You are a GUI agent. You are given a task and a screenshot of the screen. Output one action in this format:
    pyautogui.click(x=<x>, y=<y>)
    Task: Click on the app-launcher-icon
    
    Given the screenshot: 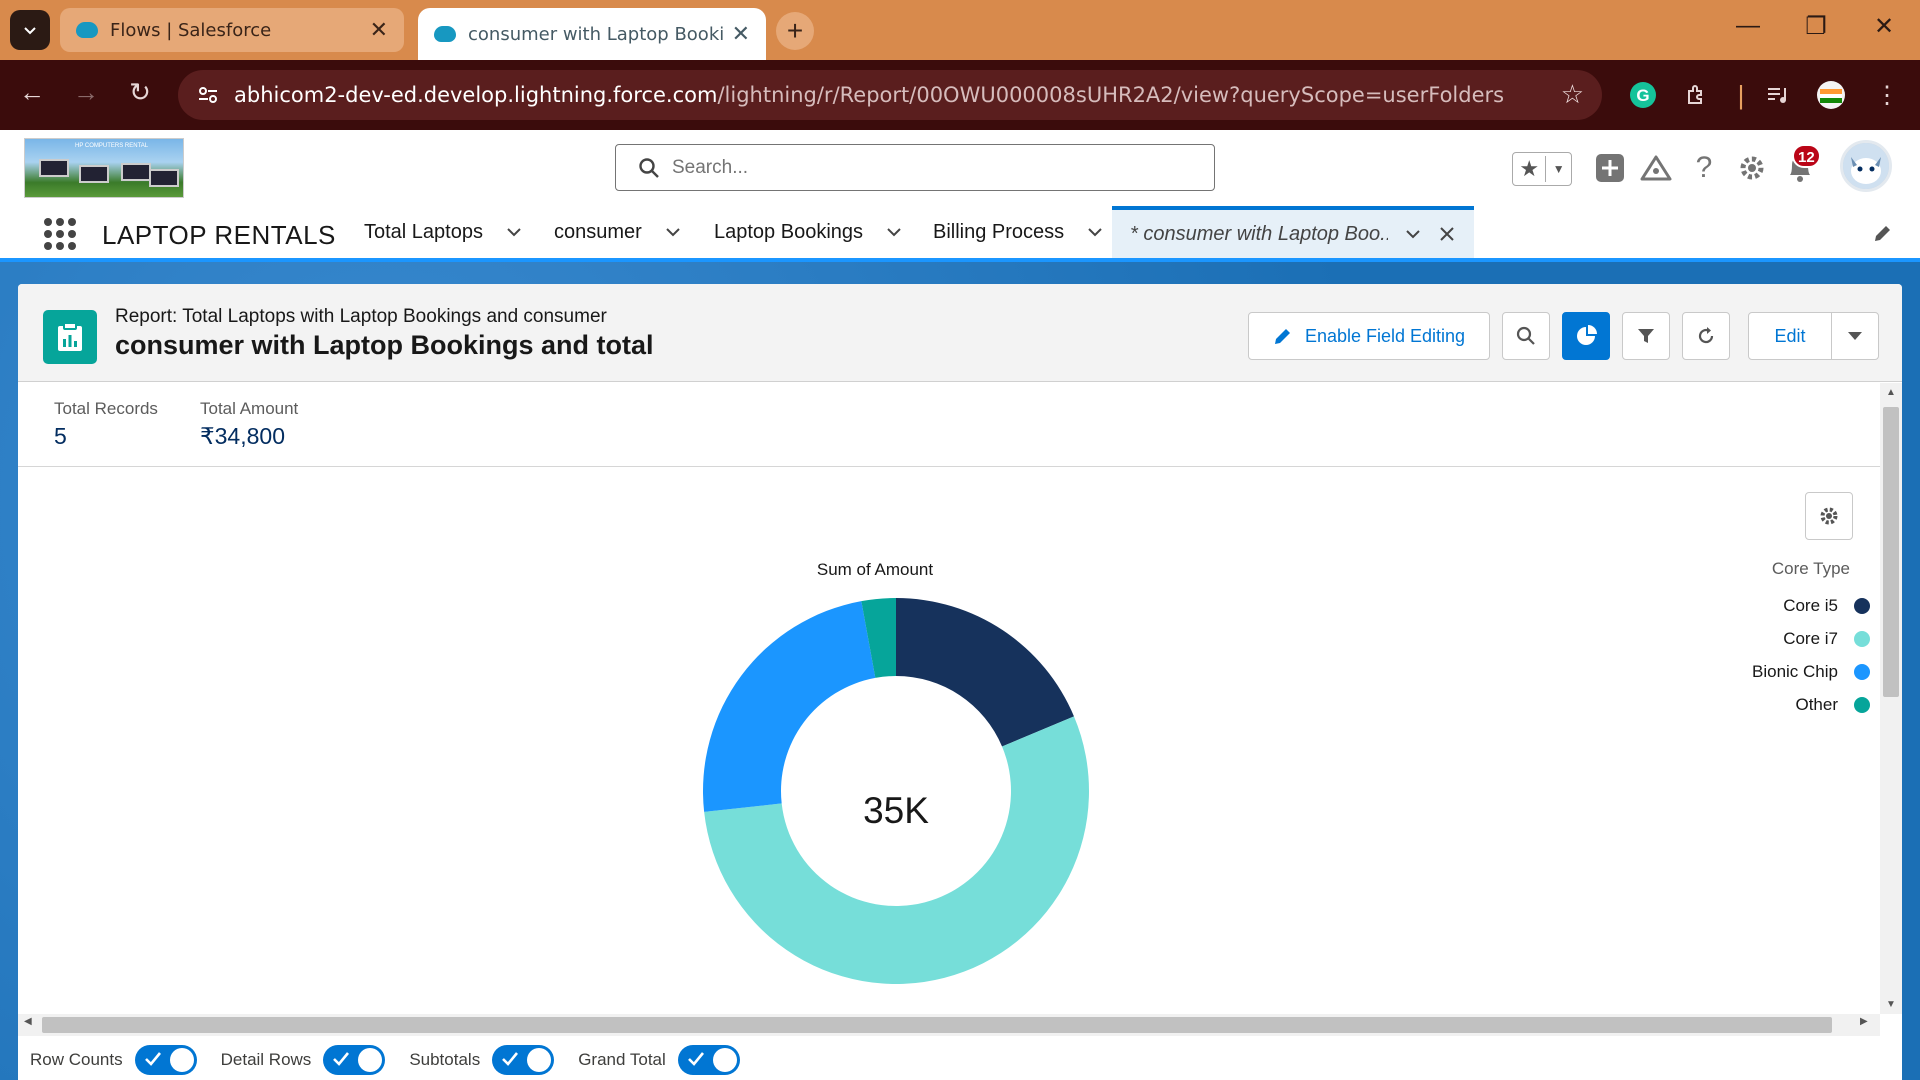 What is the action you would take?
    pyautogui.click(x=60, y=234)
    